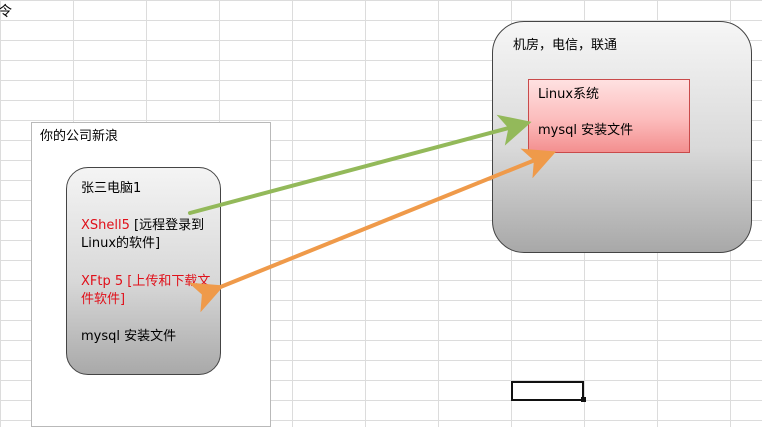  Describe the element at coordinates (583, 399) in the screenshot. I see `fill-handle` at that location.